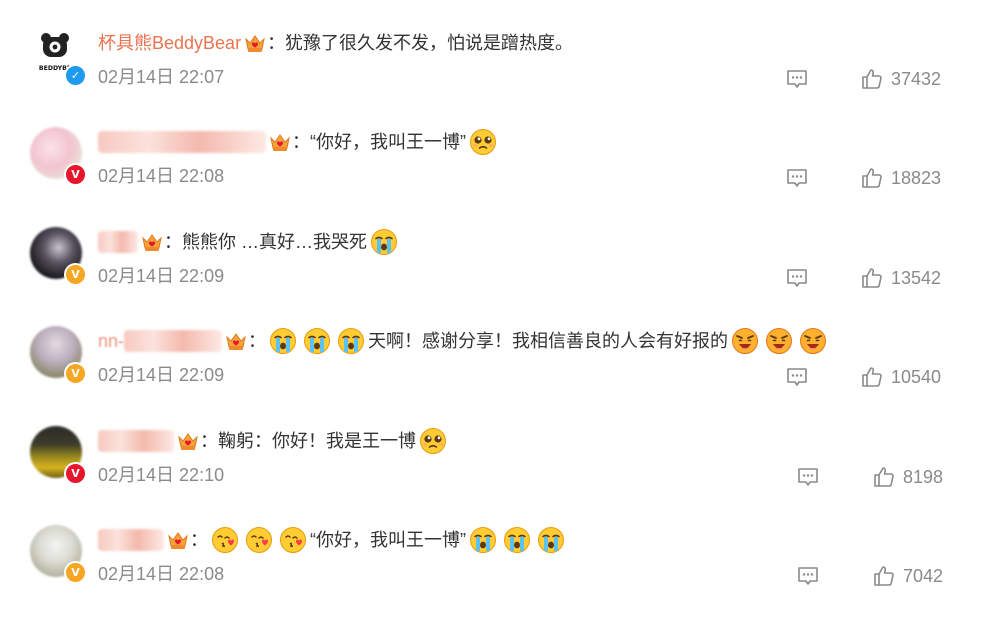 Image resolution: width=994 pixels, height=625 pixels. Describe the element at coordinates (916, 376) in the screenshot. I see `like-count: 10540` at that location.